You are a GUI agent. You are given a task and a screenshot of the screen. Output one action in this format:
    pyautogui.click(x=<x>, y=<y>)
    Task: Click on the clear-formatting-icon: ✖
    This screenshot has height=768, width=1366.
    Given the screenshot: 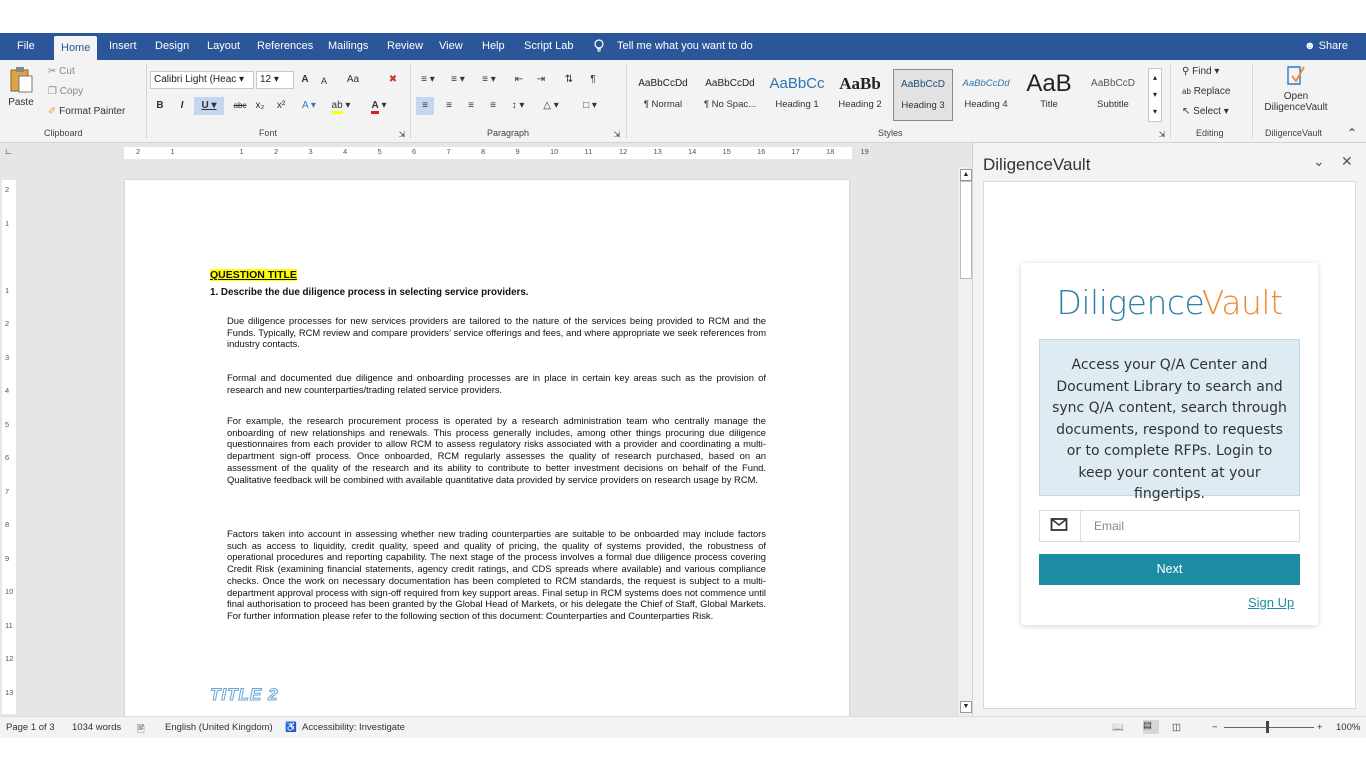 What is the action you would take?
    pyautogui.click(x=393, y=80)
    